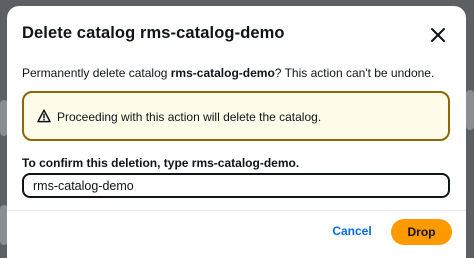  What do you see at coordinates (44, 116) in the screenshot?
I see `warning-icon` at bounding box center [44, 116].